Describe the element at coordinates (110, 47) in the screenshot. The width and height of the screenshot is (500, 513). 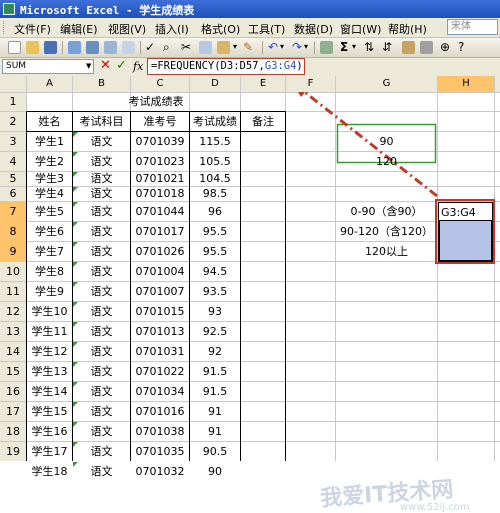
I see `print-icon` at that location.